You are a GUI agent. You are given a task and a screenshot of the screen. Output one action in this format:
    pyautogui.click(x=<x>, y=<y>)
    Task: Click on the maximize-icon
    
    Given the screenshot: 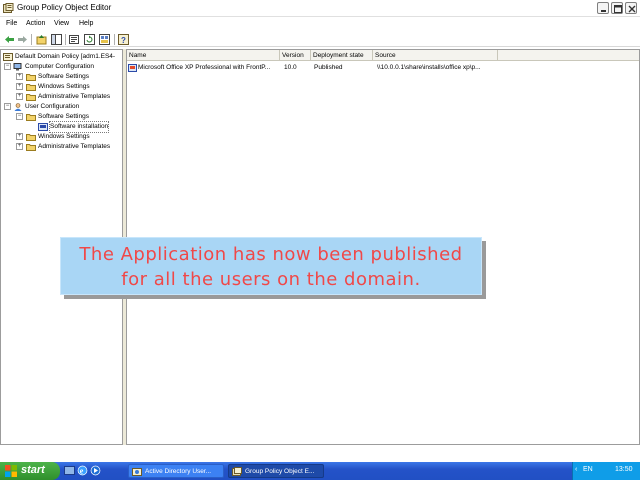 What is the action you would take?
    pyautogui.click(x=618, y=9)
    